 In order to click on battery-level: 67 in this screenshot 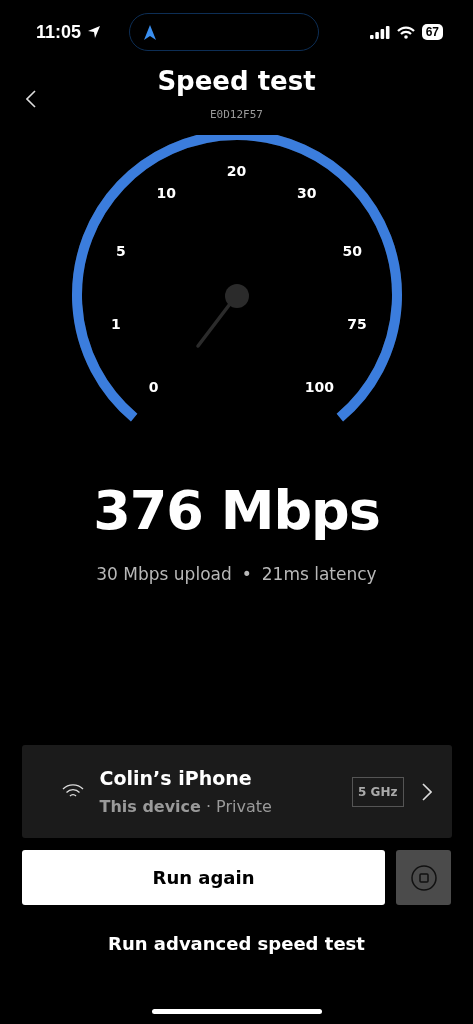, I will do `click(432, 32)`.